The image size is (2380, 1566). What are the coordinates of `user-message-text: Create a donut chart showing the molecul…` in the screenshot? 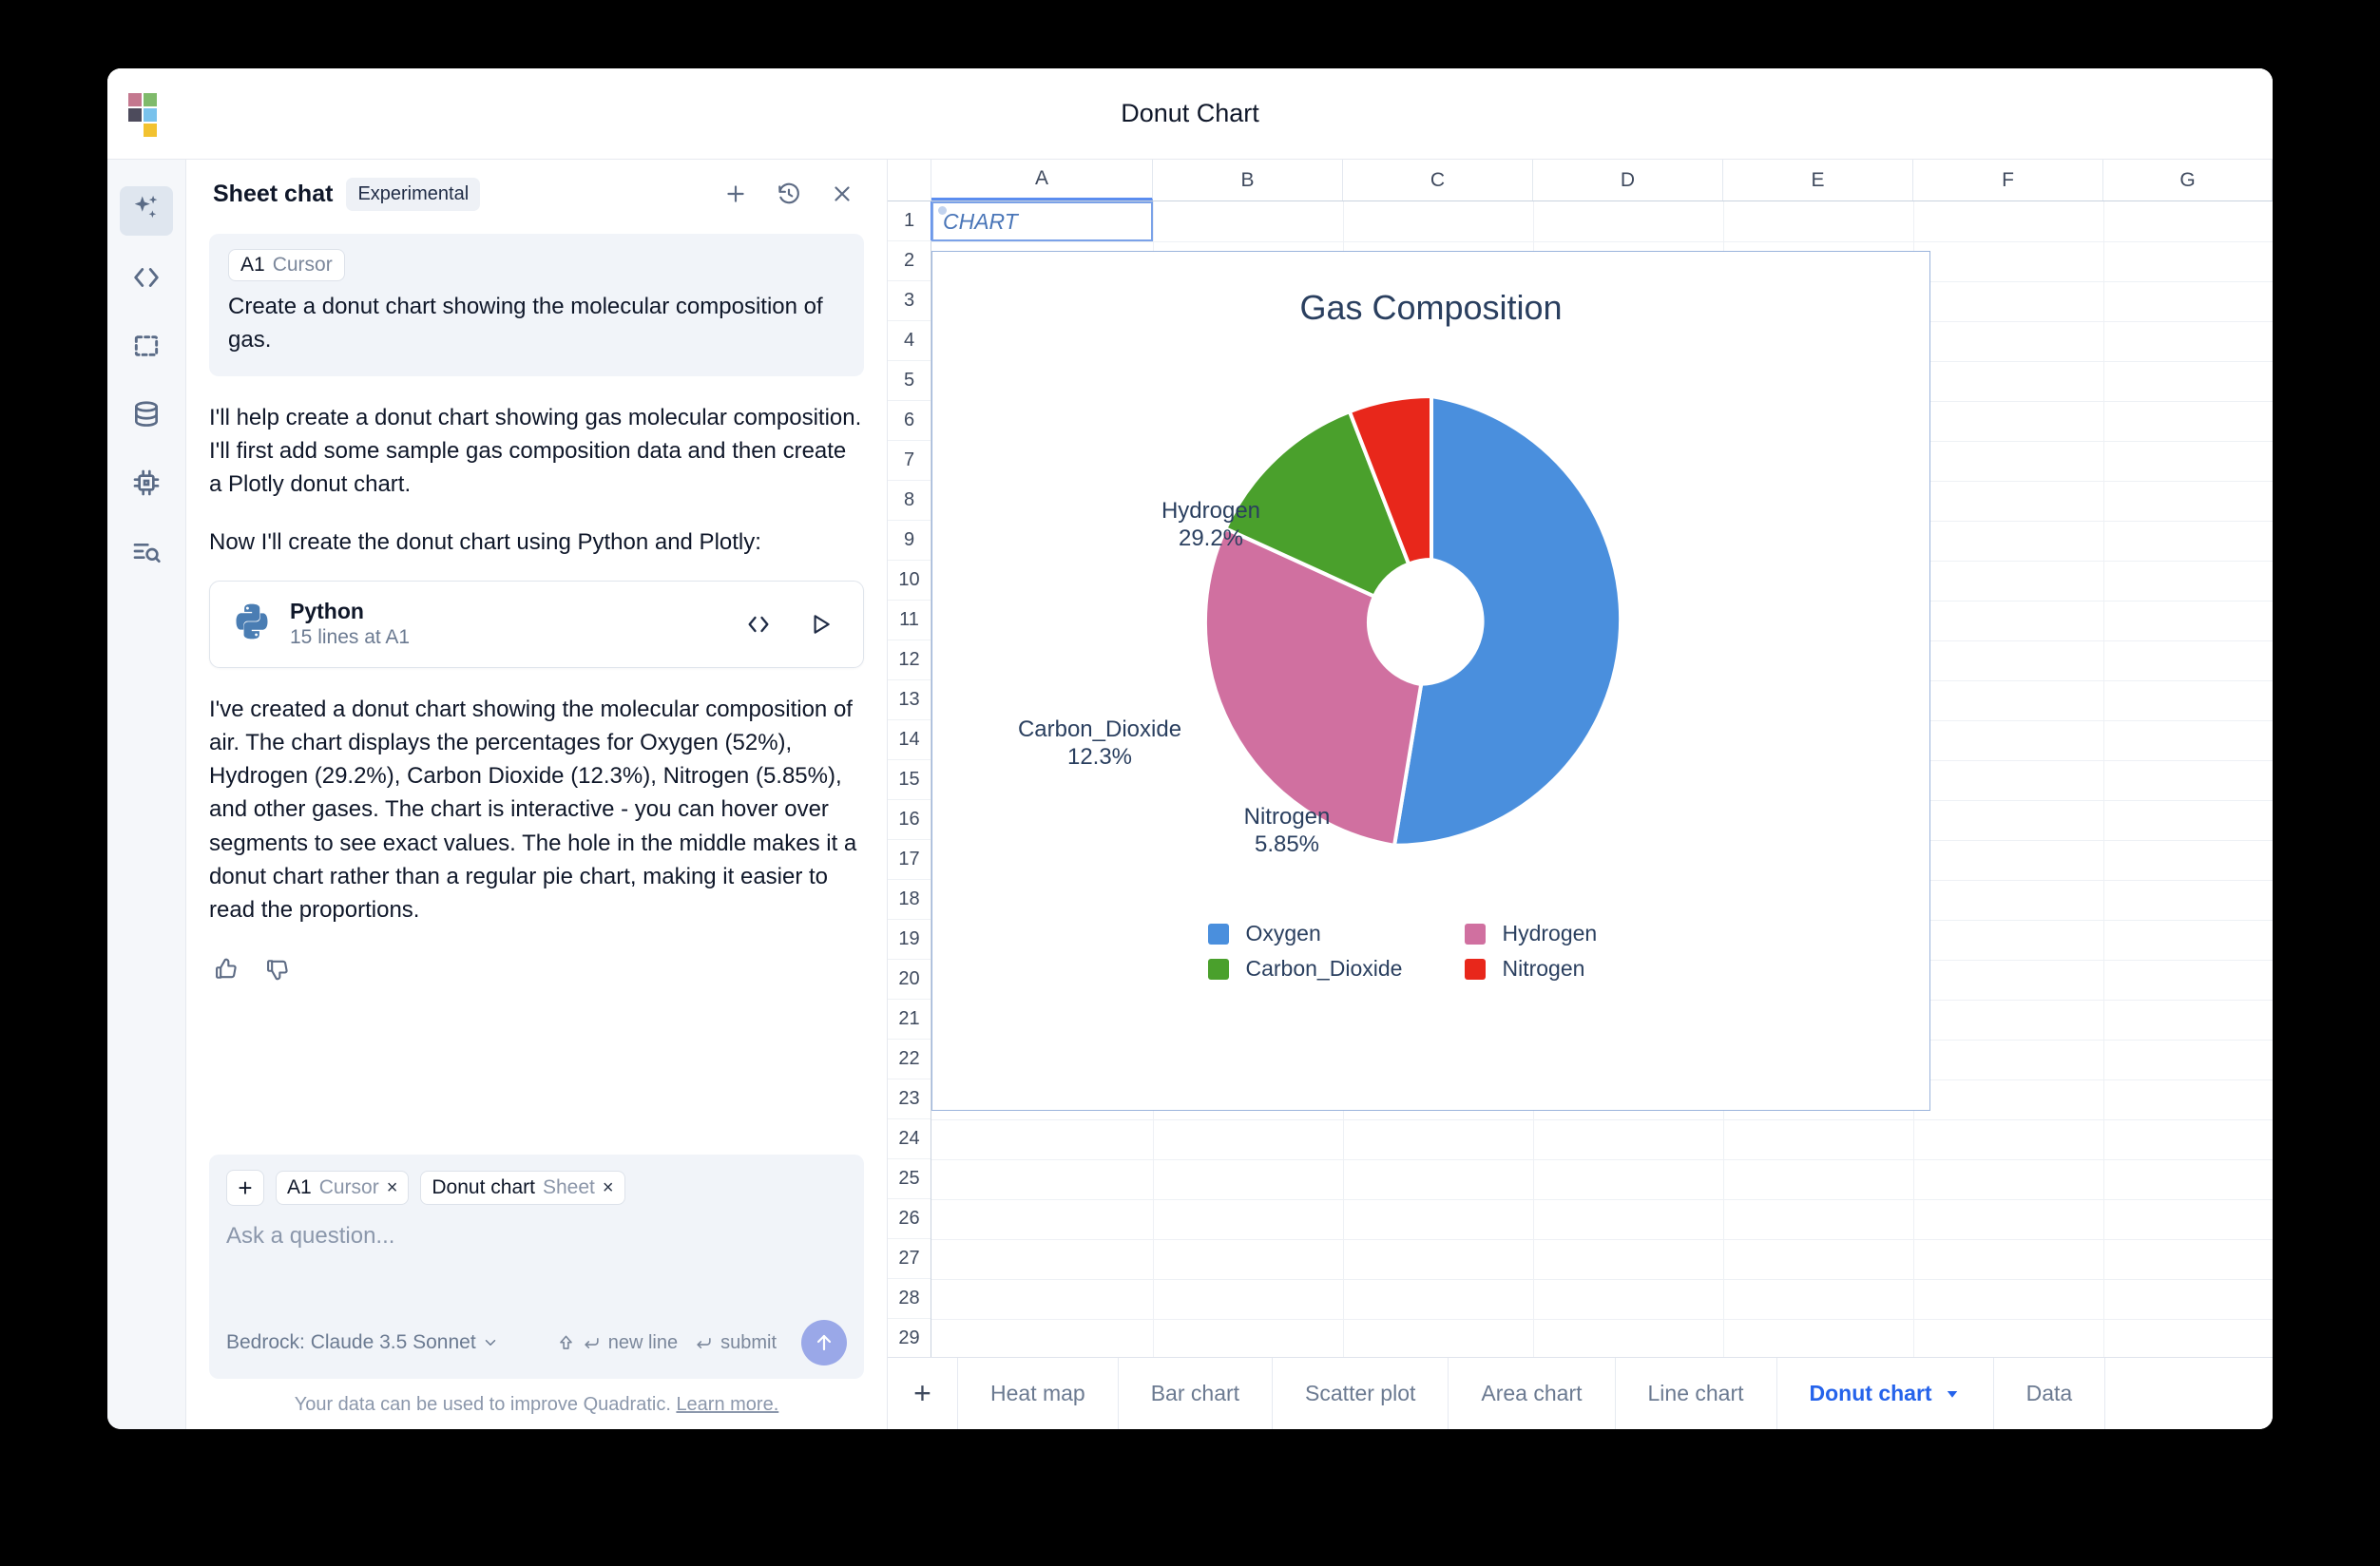 It's located at (525, 323).